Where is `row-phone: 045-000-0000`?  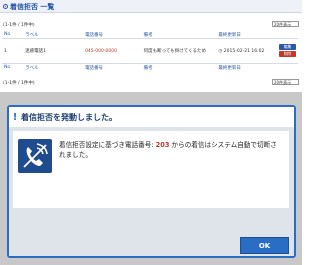 row-phone: 045-000-0000 is located at coordinates (101, 51).